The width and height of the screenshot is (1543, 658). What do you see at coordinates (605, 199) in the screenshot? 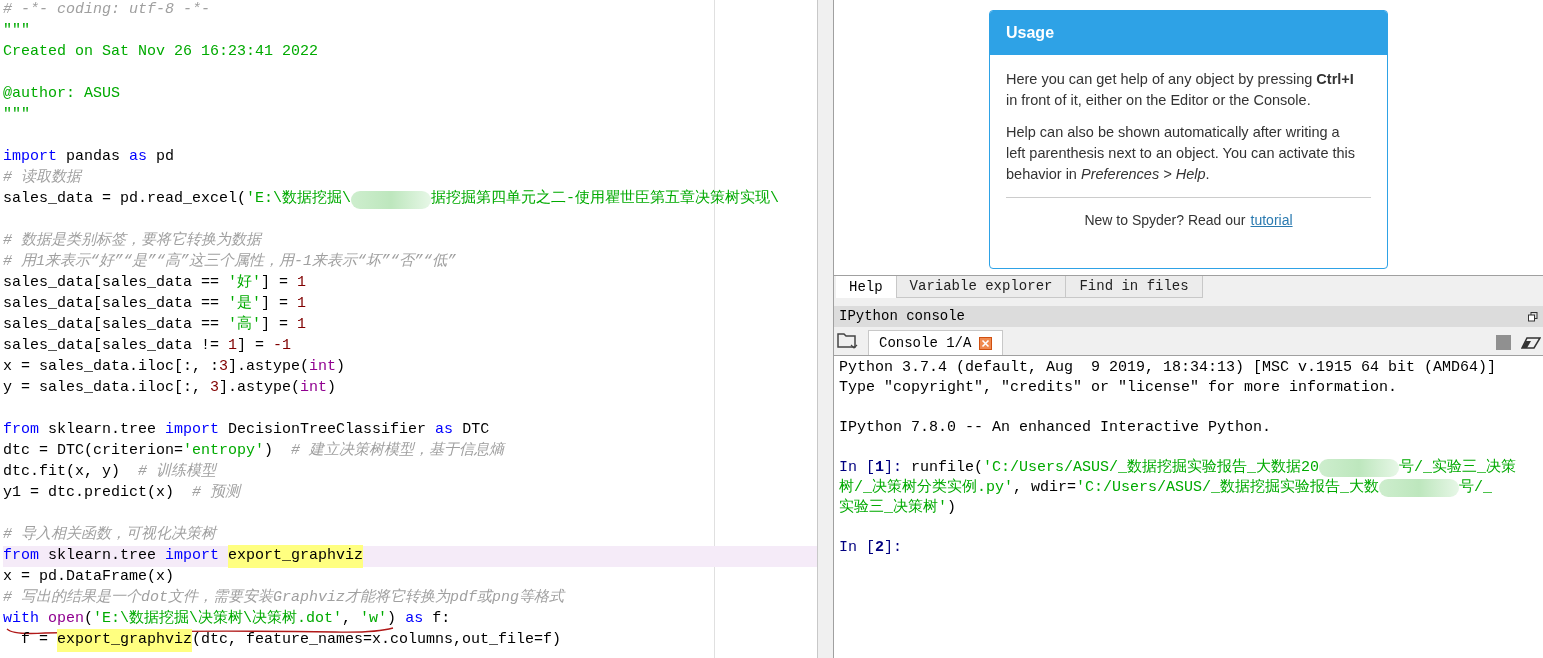
I see `string-literal: 据挖掘第四单元之二-使用瞿世臣第五章决策树实现\` at bounding box center [605, 199].